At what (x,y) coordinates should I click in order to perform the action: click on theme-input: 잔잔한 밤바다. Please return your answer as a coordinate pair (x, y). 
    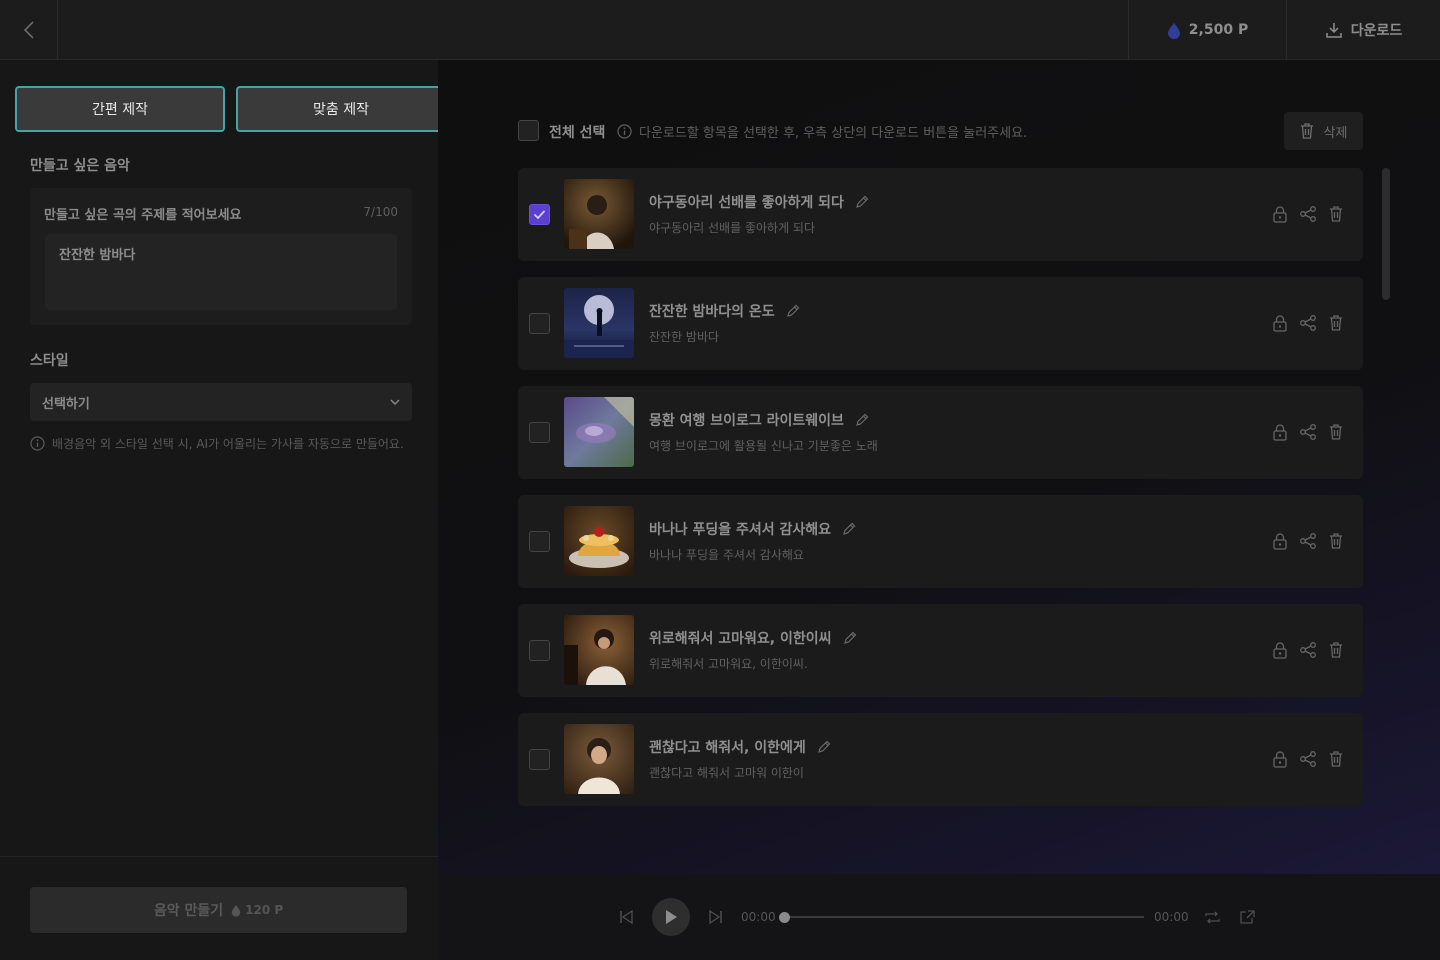
    Looking at the image, I should click on (221, 272).